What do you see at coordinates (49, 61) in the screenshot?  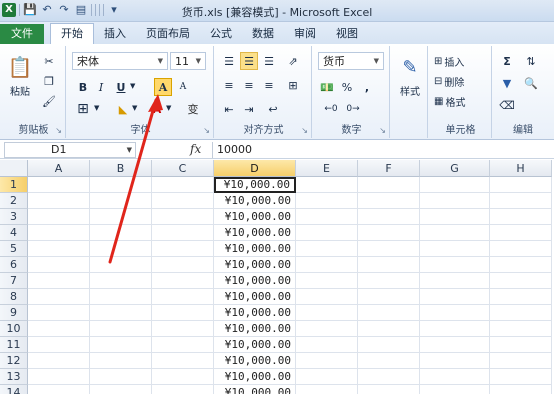 I see `cut-icon: ✂` at bounding box center [49, 61].